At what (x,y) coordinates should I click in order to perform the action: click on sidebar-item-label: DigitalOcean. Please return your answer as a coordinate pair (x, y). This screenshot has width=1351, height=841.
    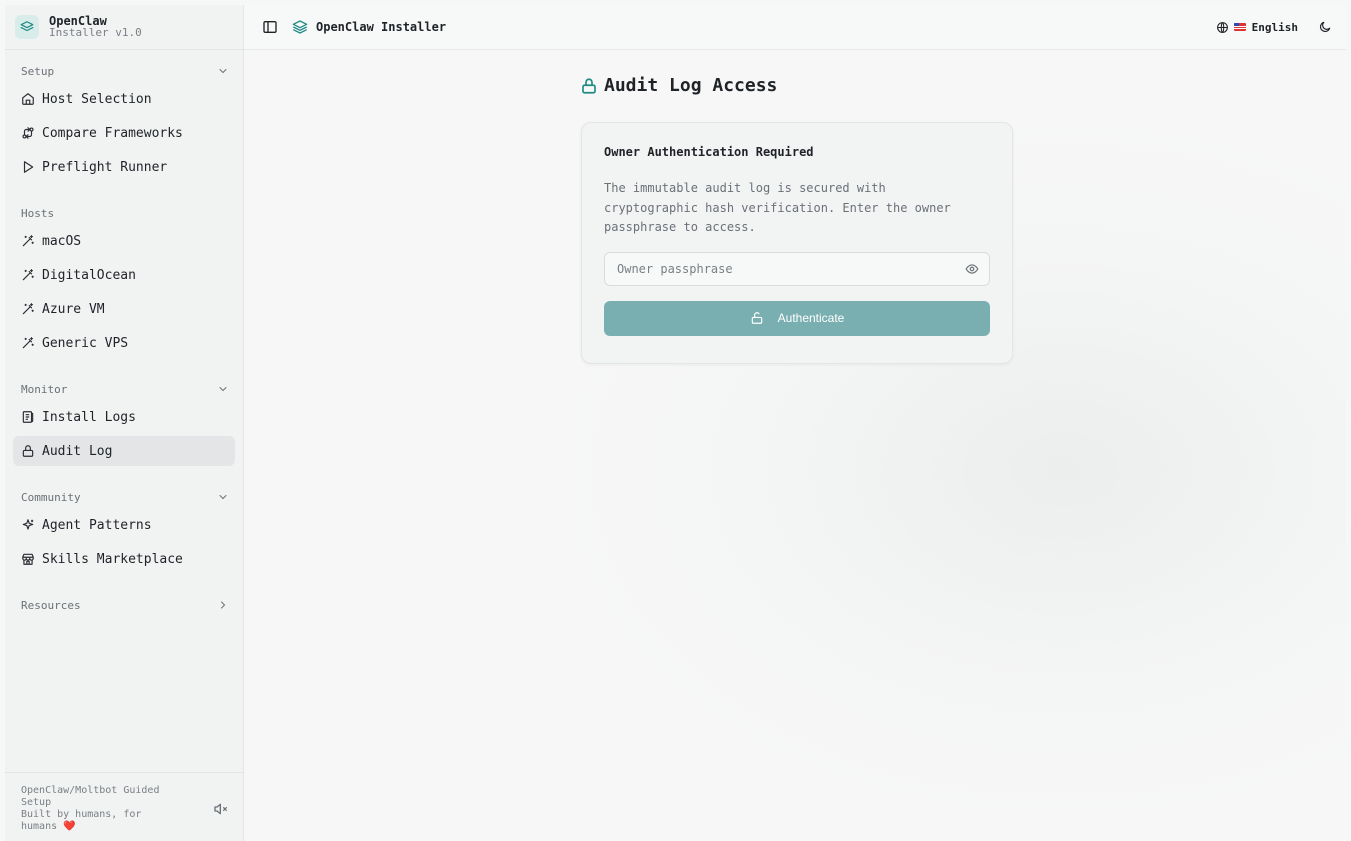
    Looking at the image, I should click on (89, 275).